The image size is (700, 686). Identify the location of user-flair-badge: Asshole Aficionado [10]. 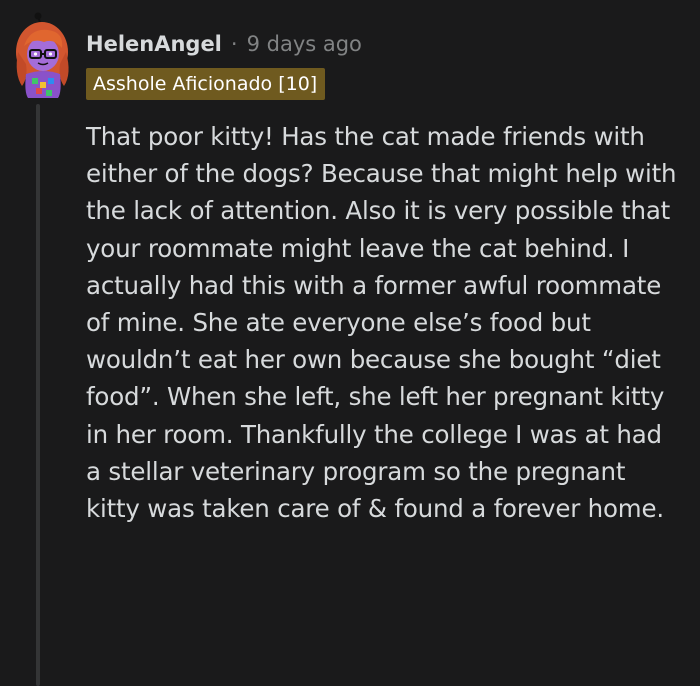
(206, 84).